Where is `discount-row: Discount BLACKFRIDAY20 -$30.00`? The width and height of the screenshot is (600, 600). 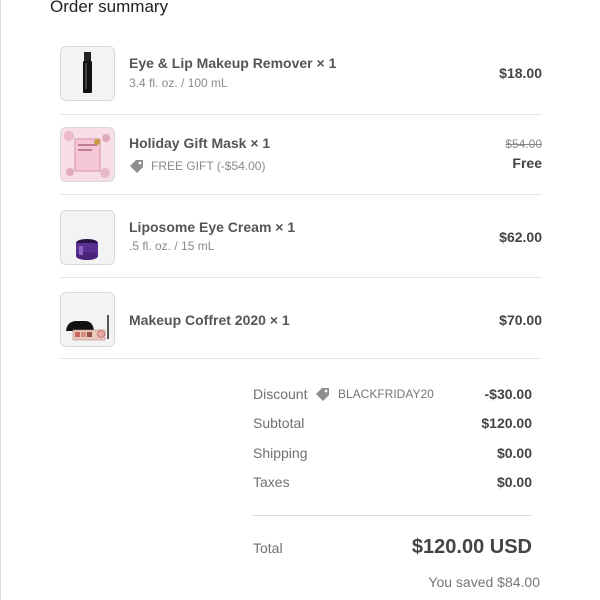 discount-row: Discount BLACKFRIDAY20 -$30.00 is located at coordinates (392, 396).